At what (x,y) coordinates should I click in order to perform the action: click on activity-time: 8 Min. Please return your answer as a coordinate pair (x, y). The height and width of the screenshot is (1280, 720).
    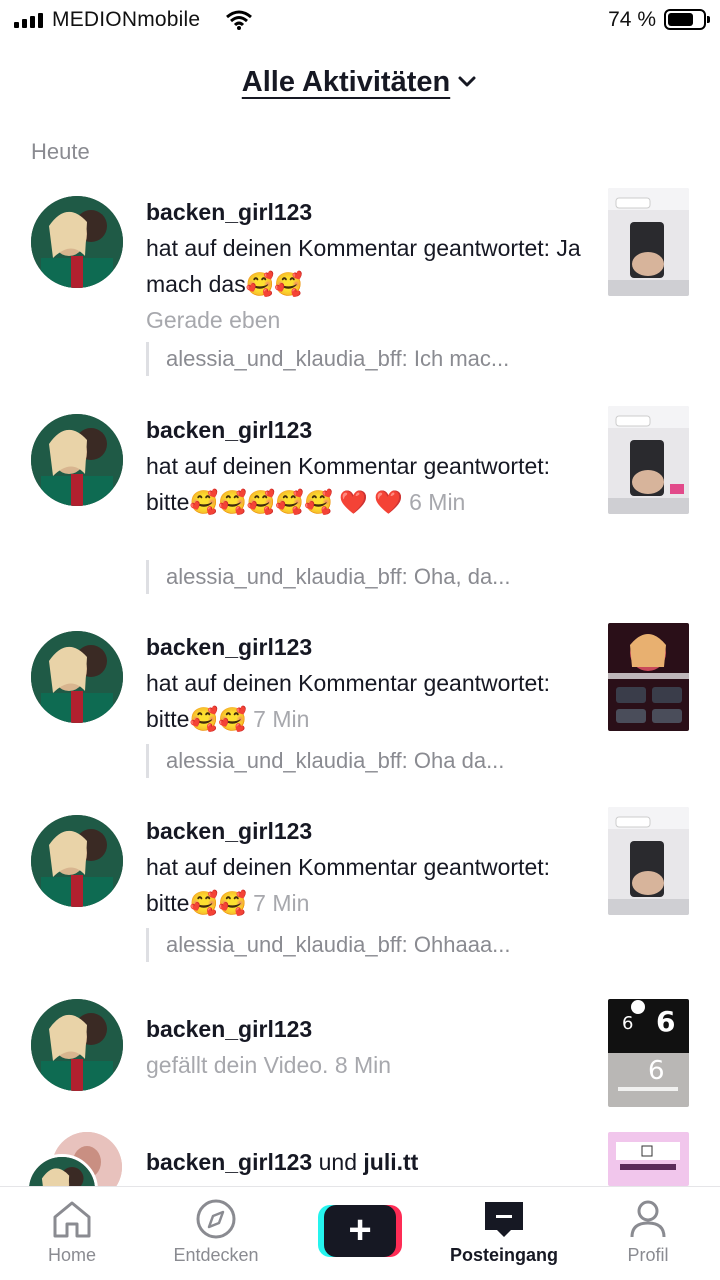
    Looking at the image, I should click on (363, 1065).